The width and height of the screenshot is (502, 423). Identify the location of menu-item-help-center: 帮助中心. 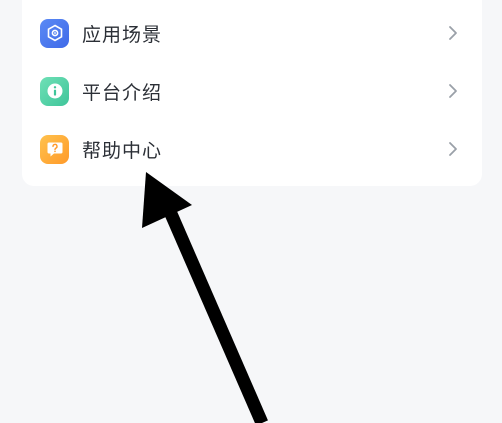
(252, 149).